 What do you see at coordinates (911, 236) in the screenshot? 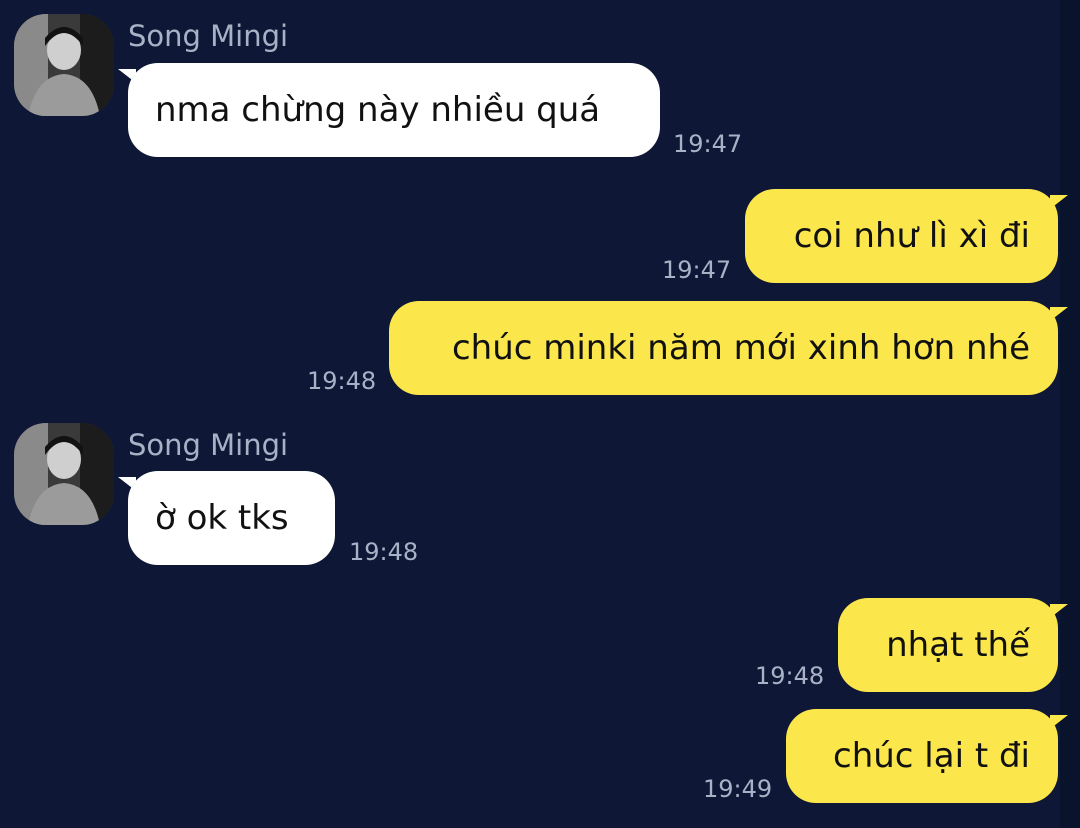
I see `message-text: coi như lì xì đi` at bounding box center [911, 236].